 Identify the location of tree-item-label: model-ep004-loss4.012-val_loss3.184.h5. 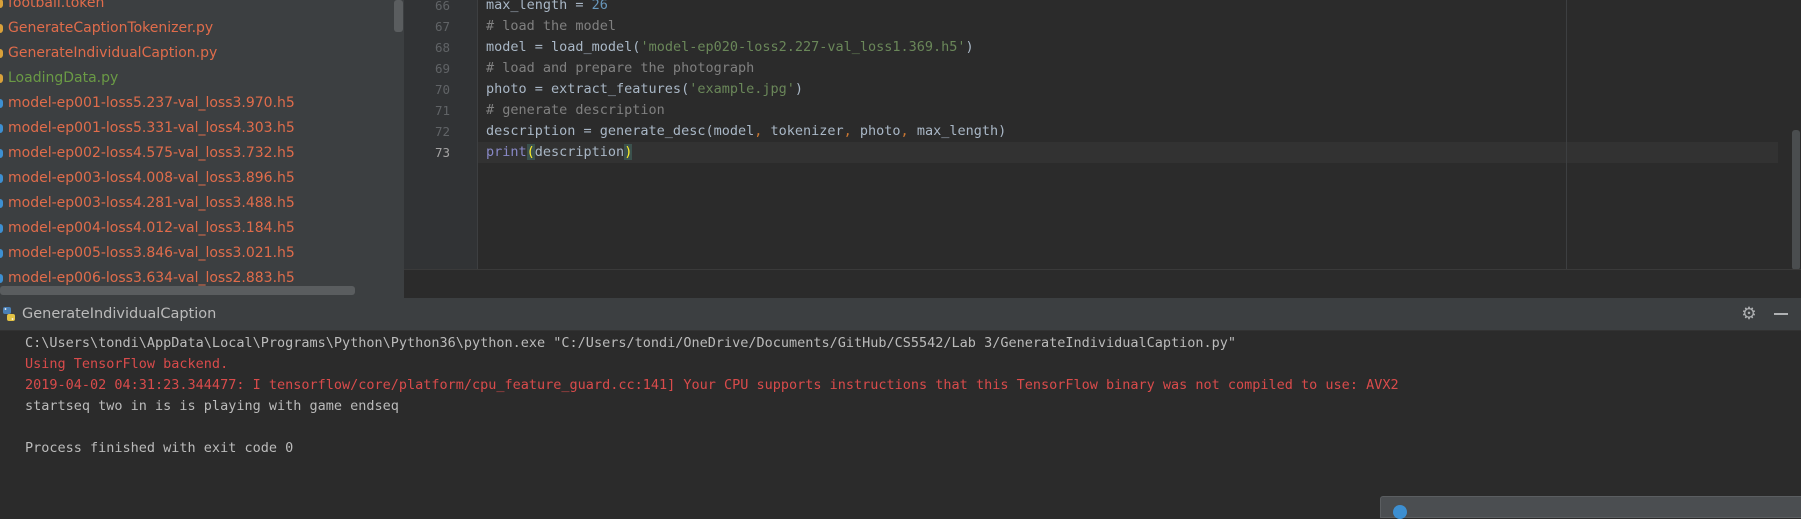
(151, 228).